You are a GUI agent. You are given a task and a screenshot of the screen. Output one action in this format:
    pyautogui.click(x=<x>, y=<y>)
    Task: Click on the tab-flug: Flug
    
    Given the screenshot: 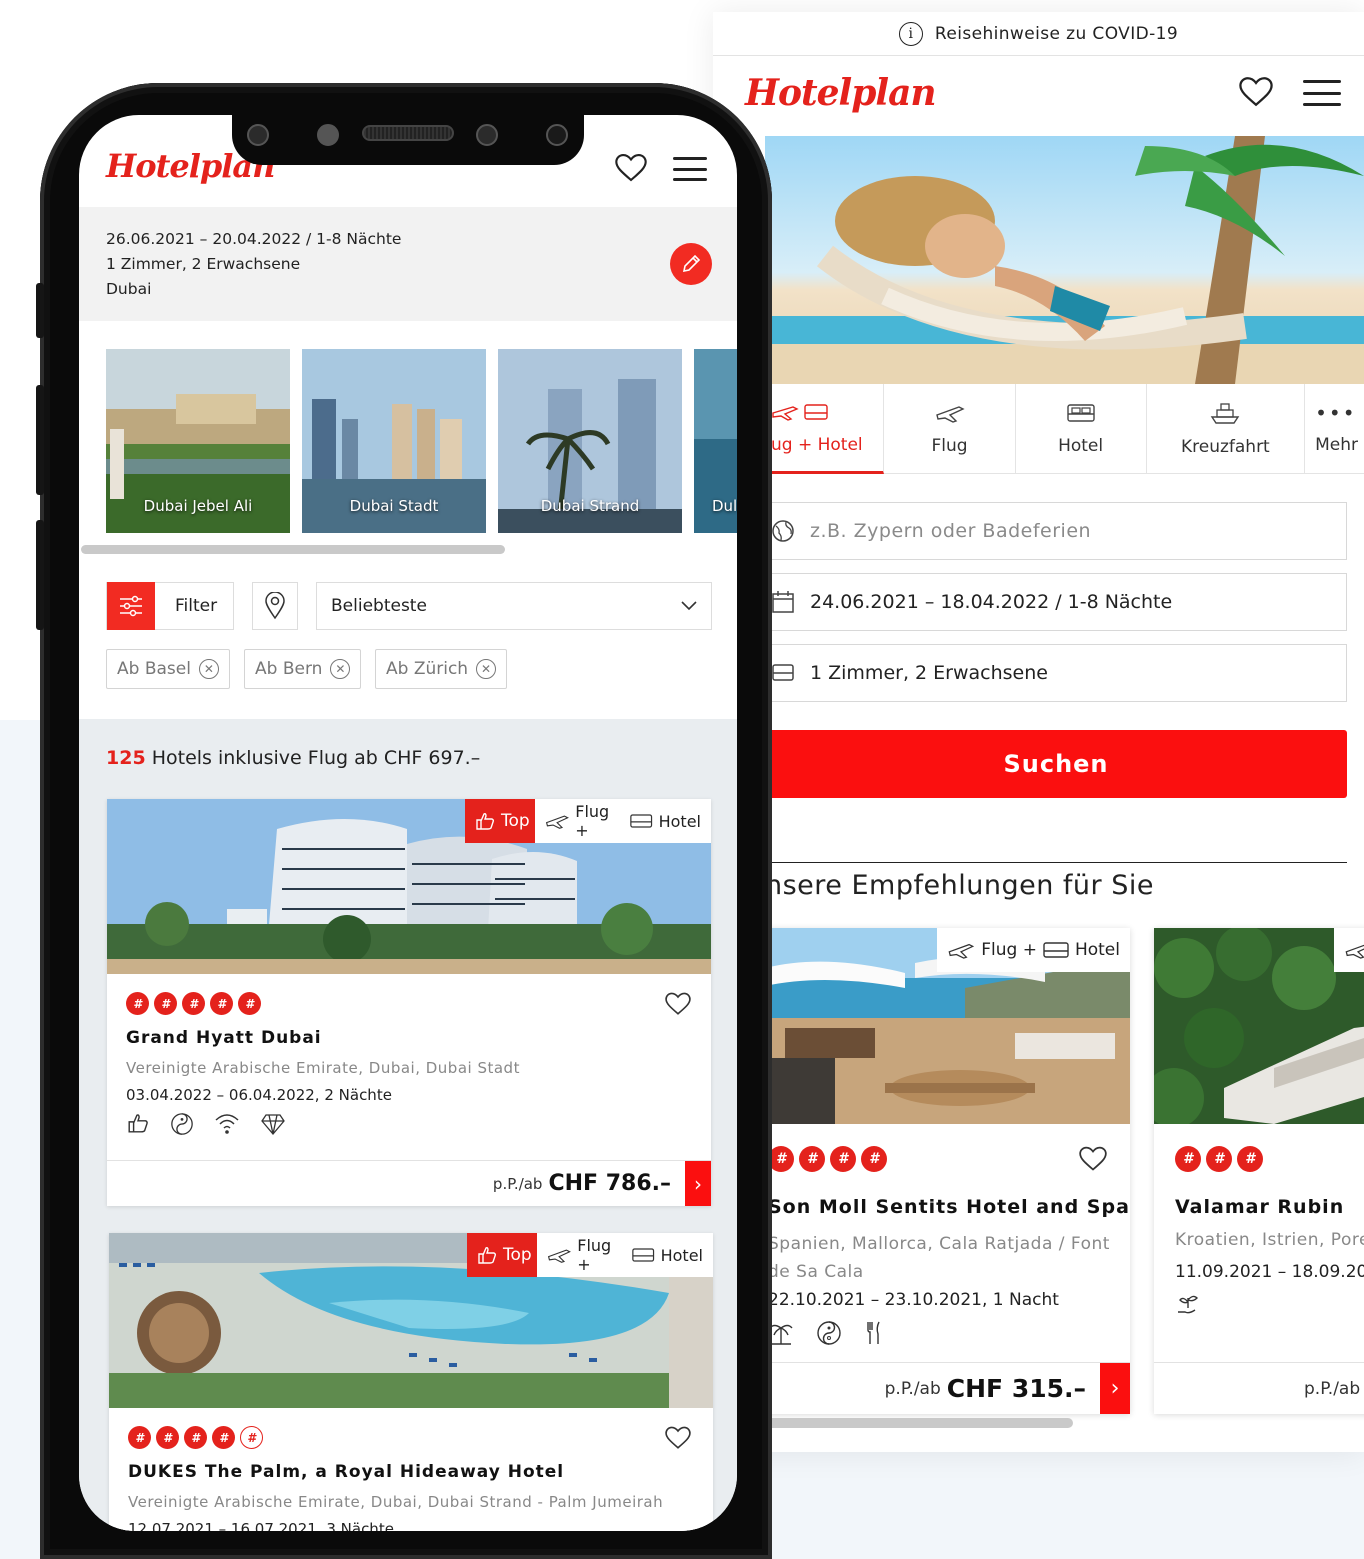 What is the action you would take?
    pyautogui.click(x=950, y=429)
    